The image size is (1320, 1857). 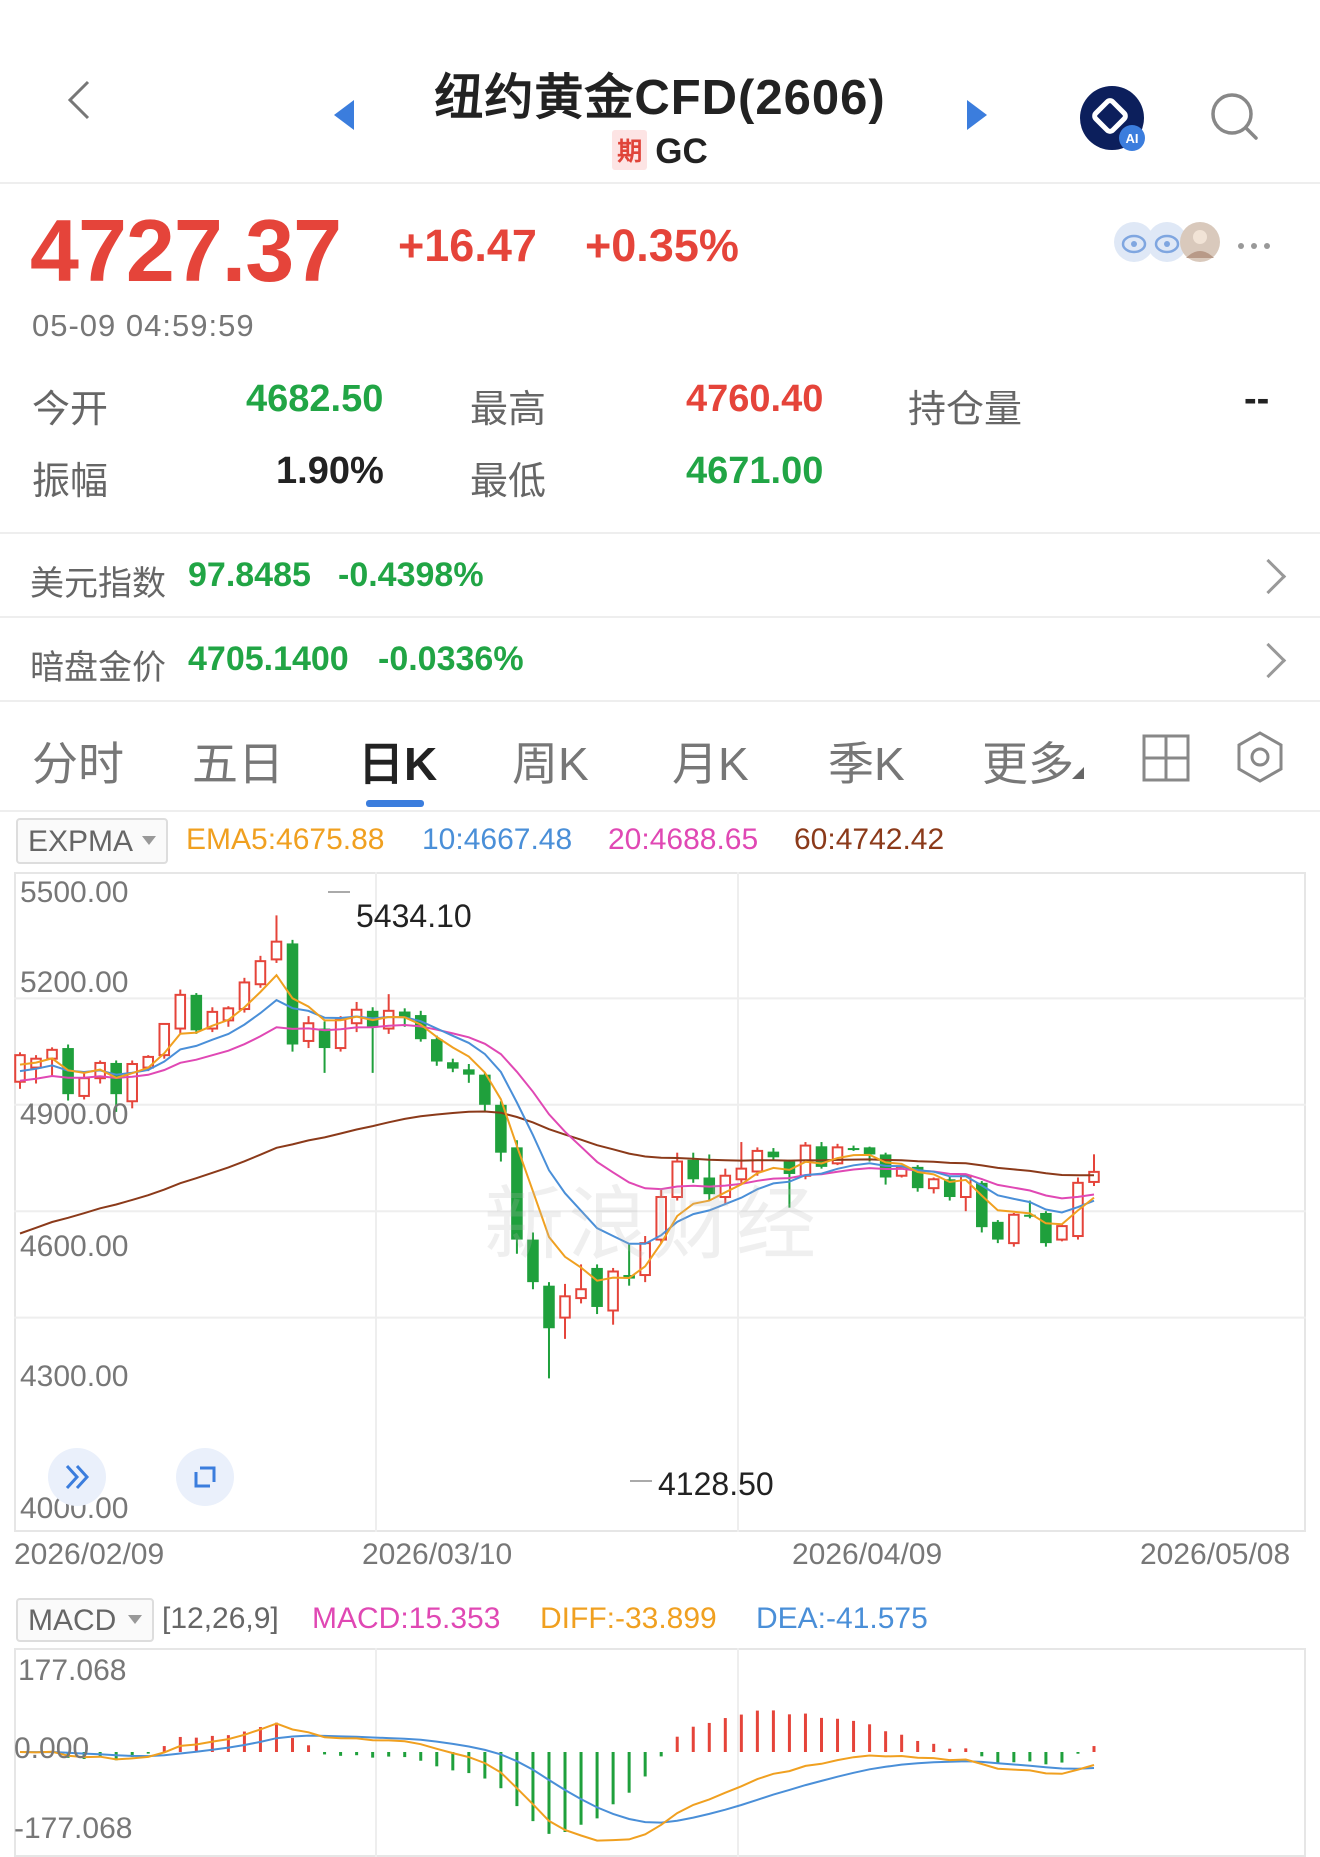 I want to click on macd-value: MACD:15.353, so click(x=406, y=1618).